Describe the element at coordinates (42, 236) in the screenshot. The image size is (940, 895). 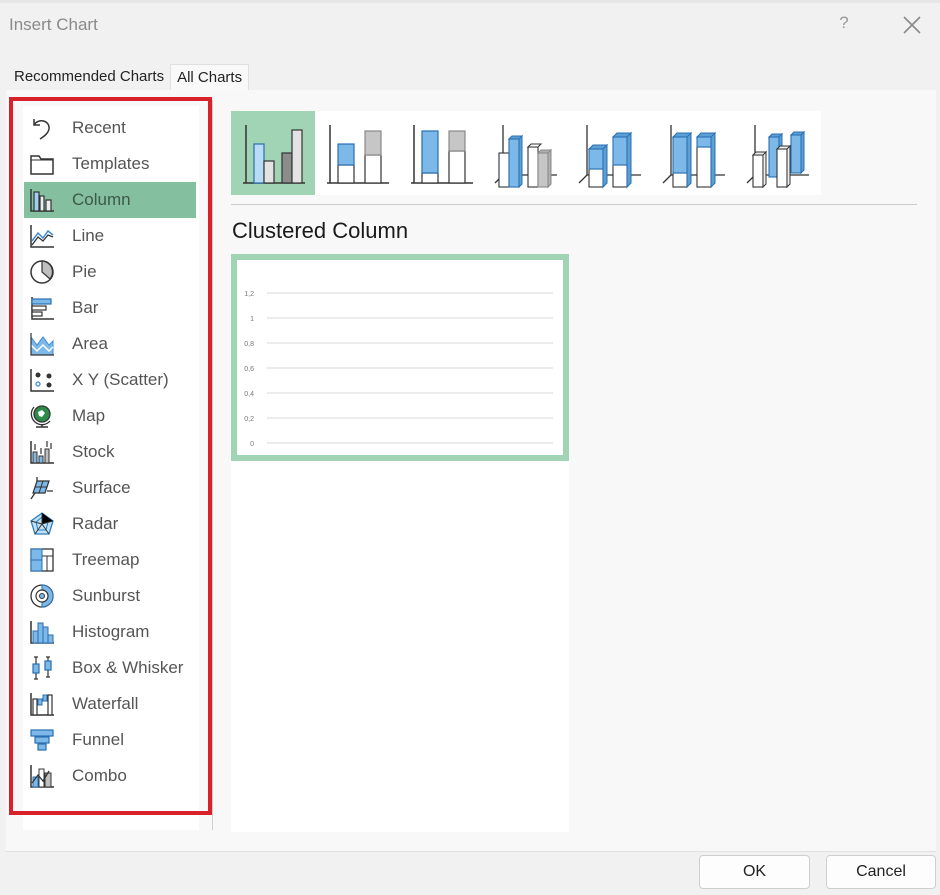
I see `line-chart-icon` at that location.